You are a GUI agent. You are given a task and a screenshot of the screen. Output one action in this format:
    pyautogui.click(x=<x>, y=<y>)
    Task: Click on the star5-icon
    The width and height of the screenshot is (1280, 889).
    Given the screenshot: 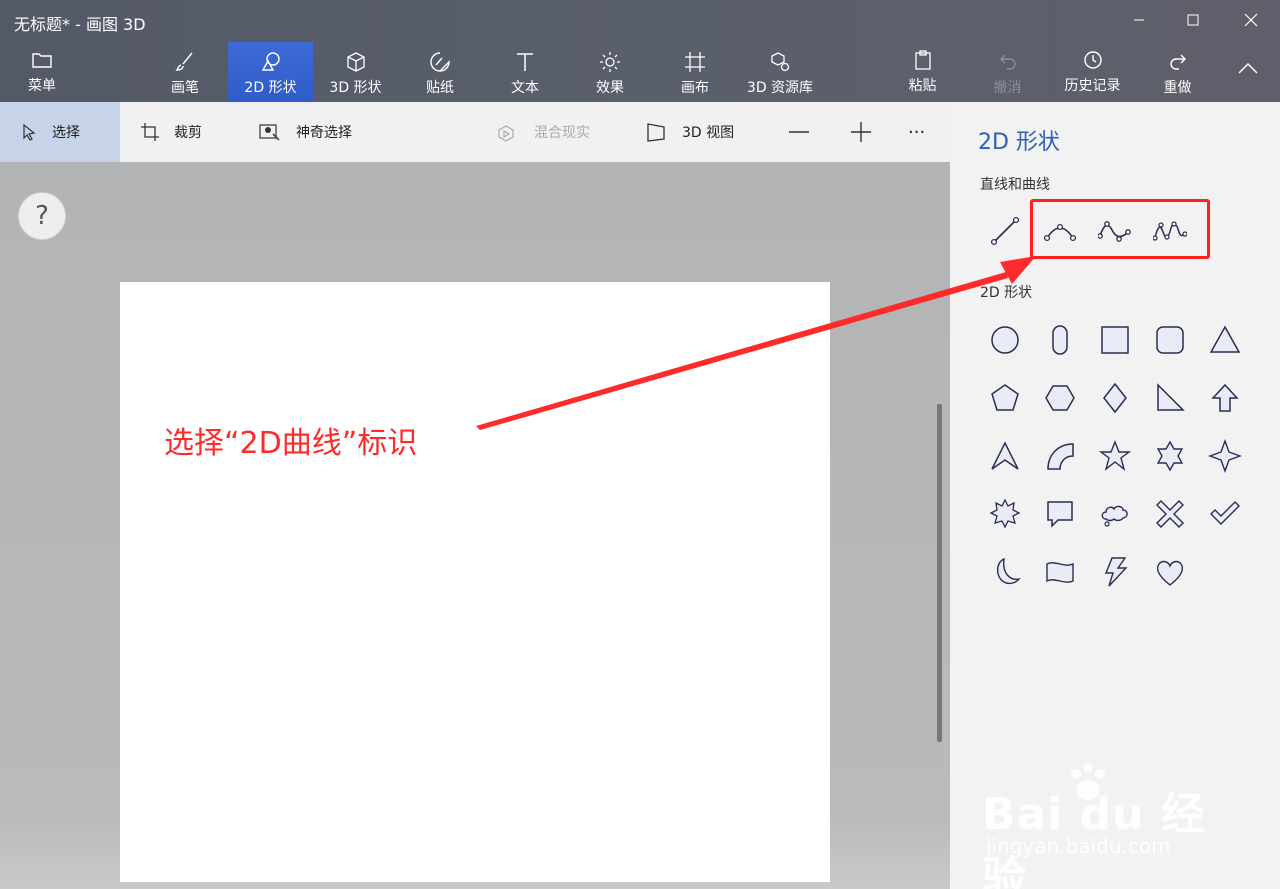 What is the action you would take?
    pyautogui.click(x=1115, y=456)
    